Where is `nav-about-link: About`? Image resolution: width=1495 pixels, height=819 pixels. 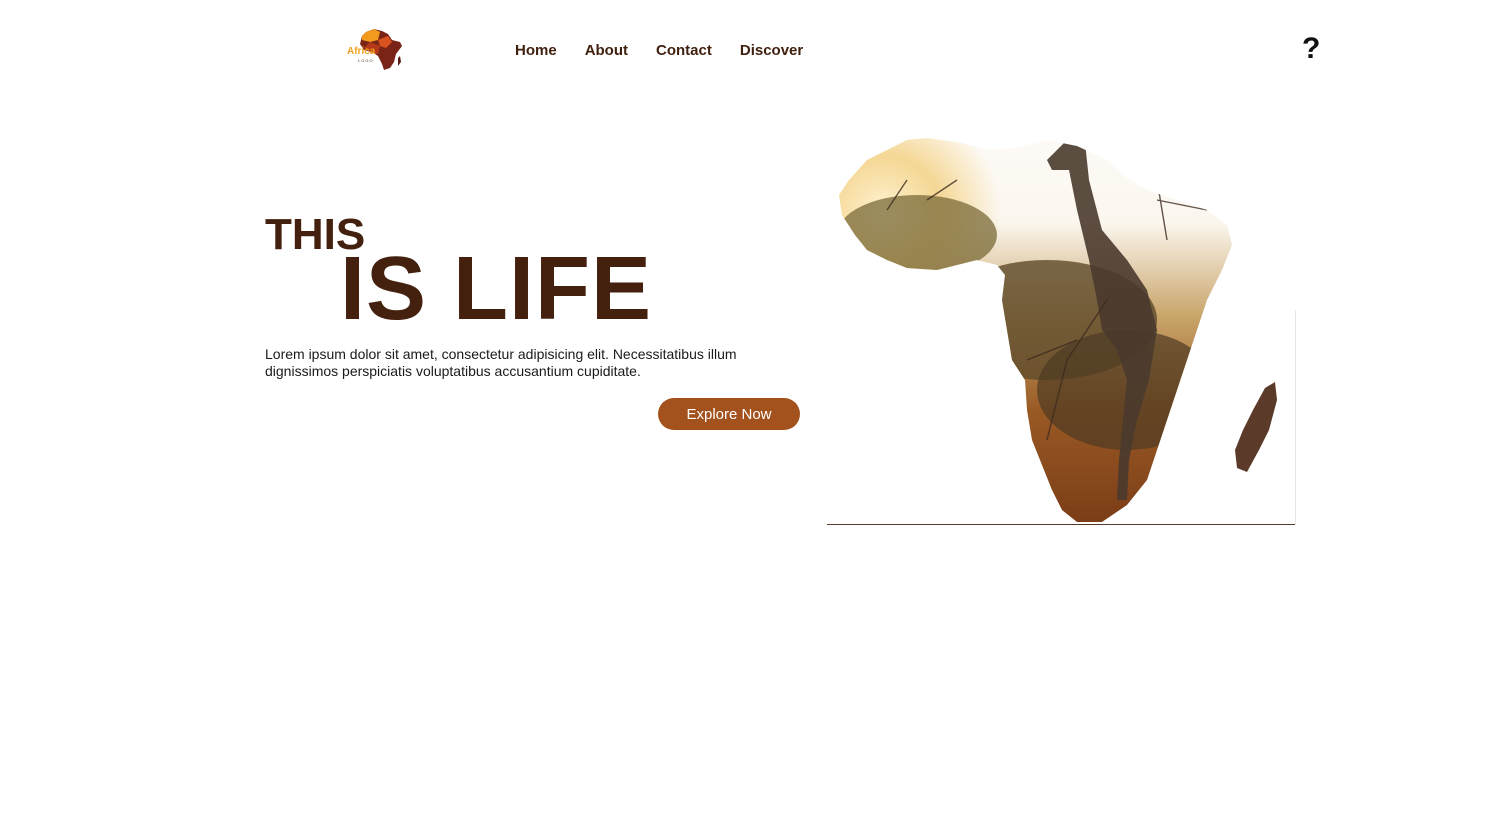 nav-about-link: About is located at coordinates (606, 51).